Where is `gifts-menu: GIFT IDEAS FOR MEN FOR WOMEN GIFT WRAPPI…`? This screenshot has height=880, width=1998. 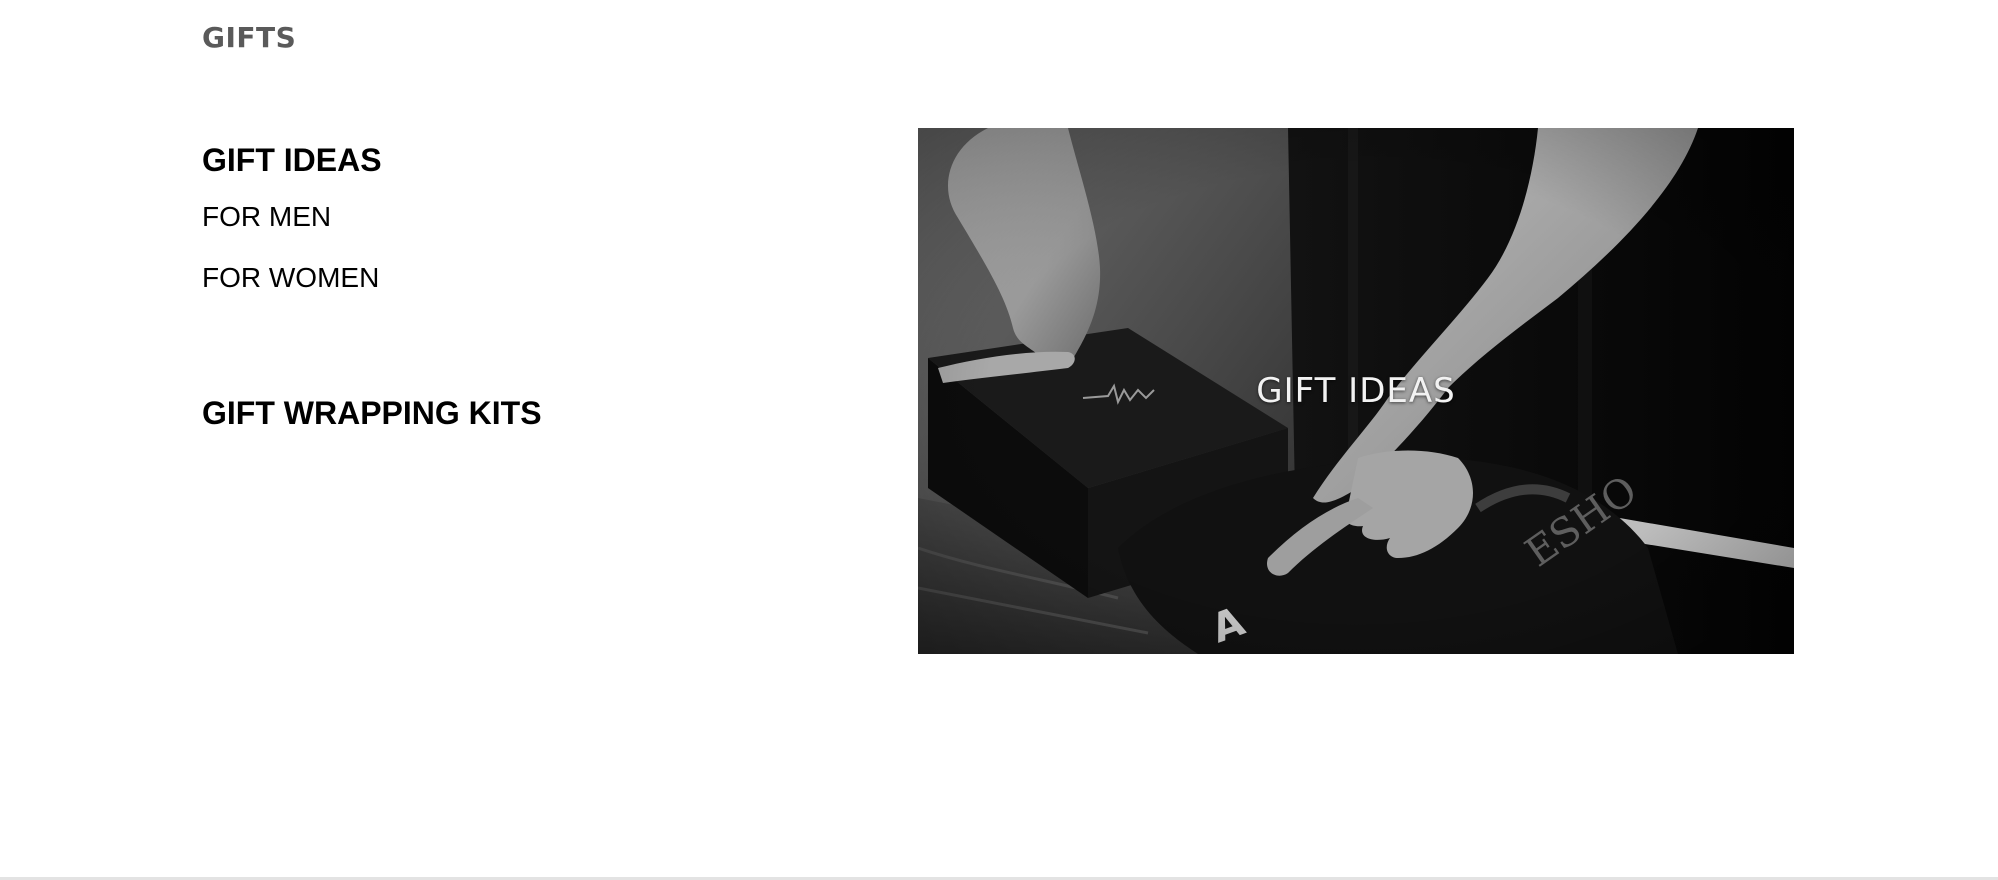
gifts-menu: GIFT IDEAS FOR MEN FOR WOMEN GIFT WRAPPI… is located at coordinates (462, 286).